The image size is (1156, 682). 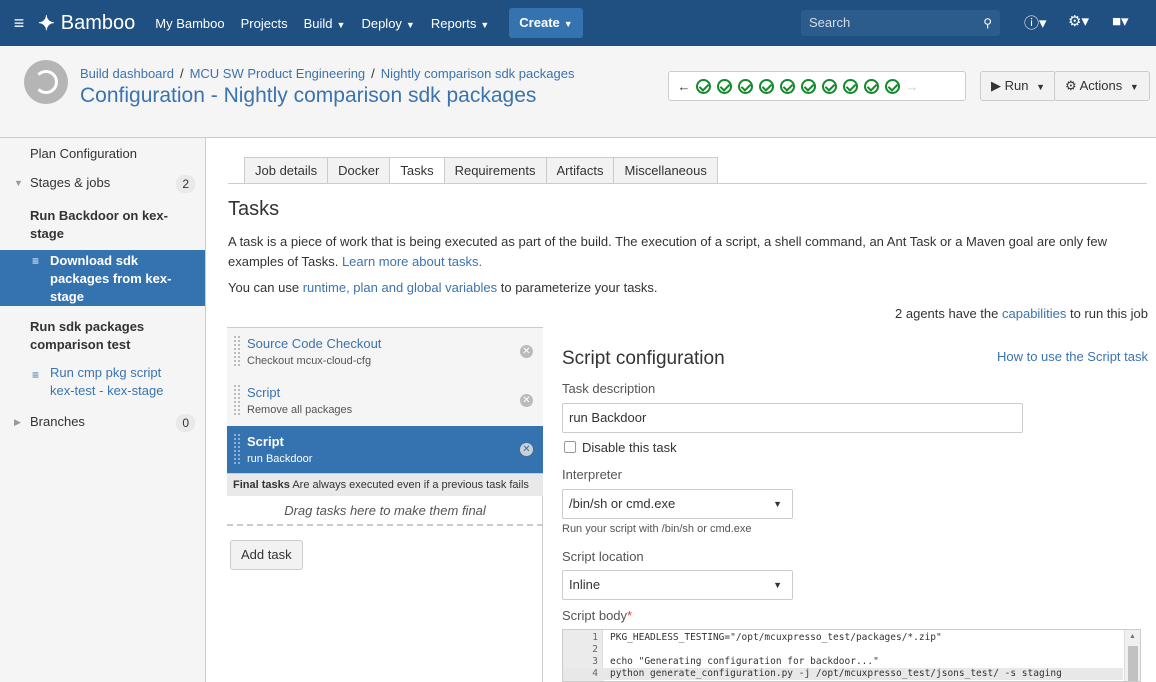 What do you see at coordinates (677, 585) in the screenshot?
I see `script-location-select: Inline ▼` at bounding box center [677, 585].